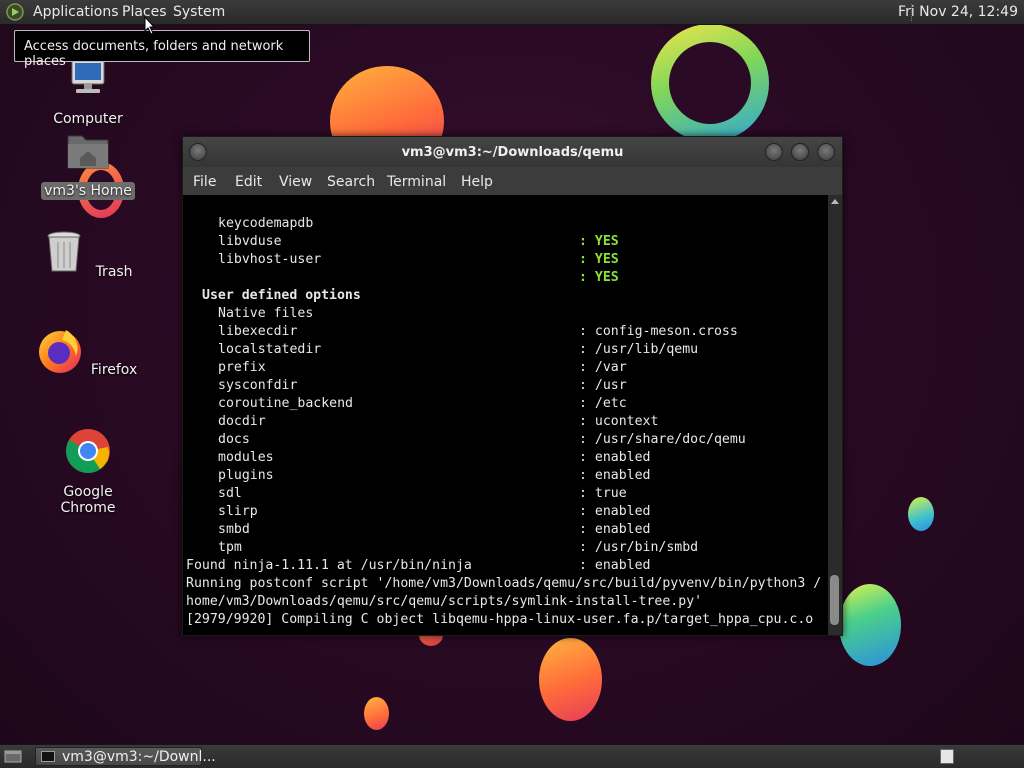 This screenshot has width=1024, height=768. What do you see at coordinates (402, 223) in the screenshot?
I see `terminal-line: keycodemapdb : YES` at bounding box center [402, 223].